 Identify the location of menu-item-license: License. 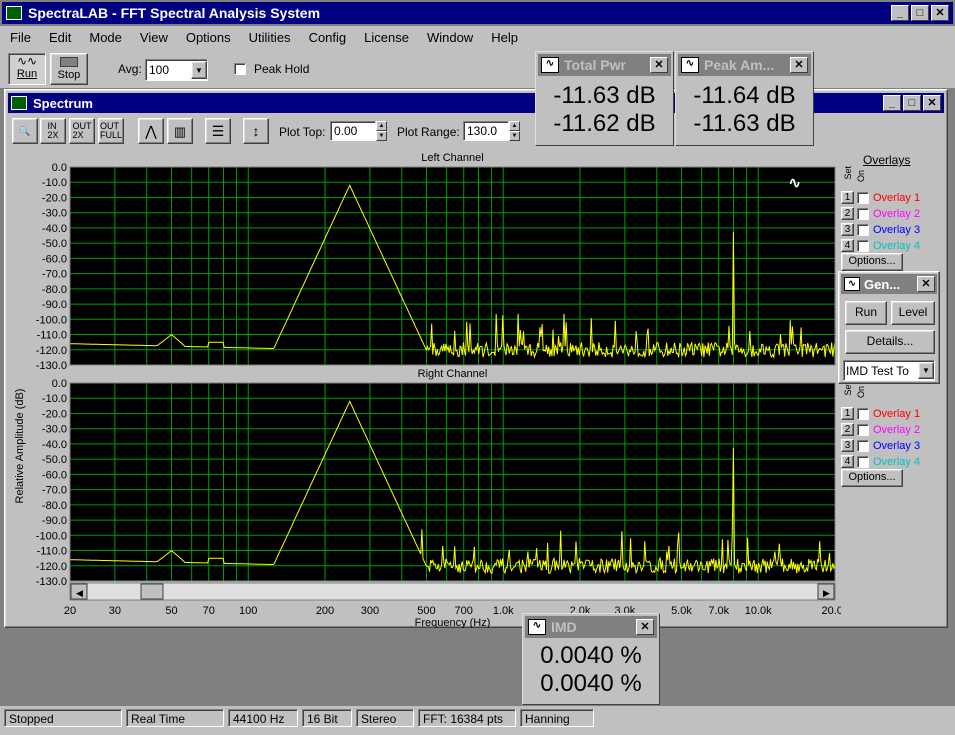
(386, 37).